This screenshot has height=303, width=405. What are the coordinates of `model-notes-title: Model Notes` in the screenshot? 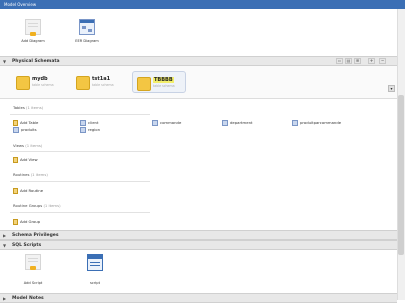 It's located at (28, 298).